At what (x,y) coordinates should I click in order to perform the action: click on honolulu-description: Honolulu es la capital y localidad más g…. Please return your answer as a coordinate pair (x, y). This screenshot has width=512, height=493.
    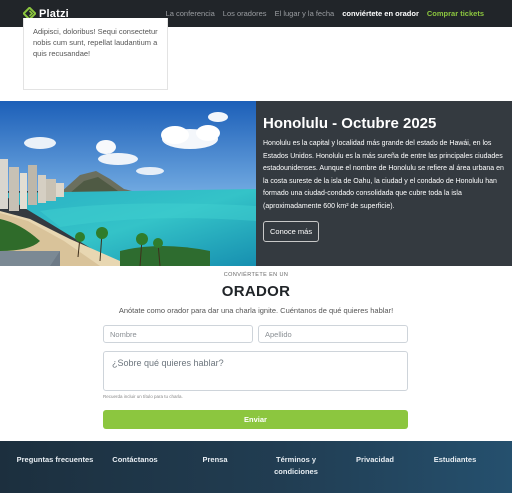
    Looking at the image, I should click on (383, 175).